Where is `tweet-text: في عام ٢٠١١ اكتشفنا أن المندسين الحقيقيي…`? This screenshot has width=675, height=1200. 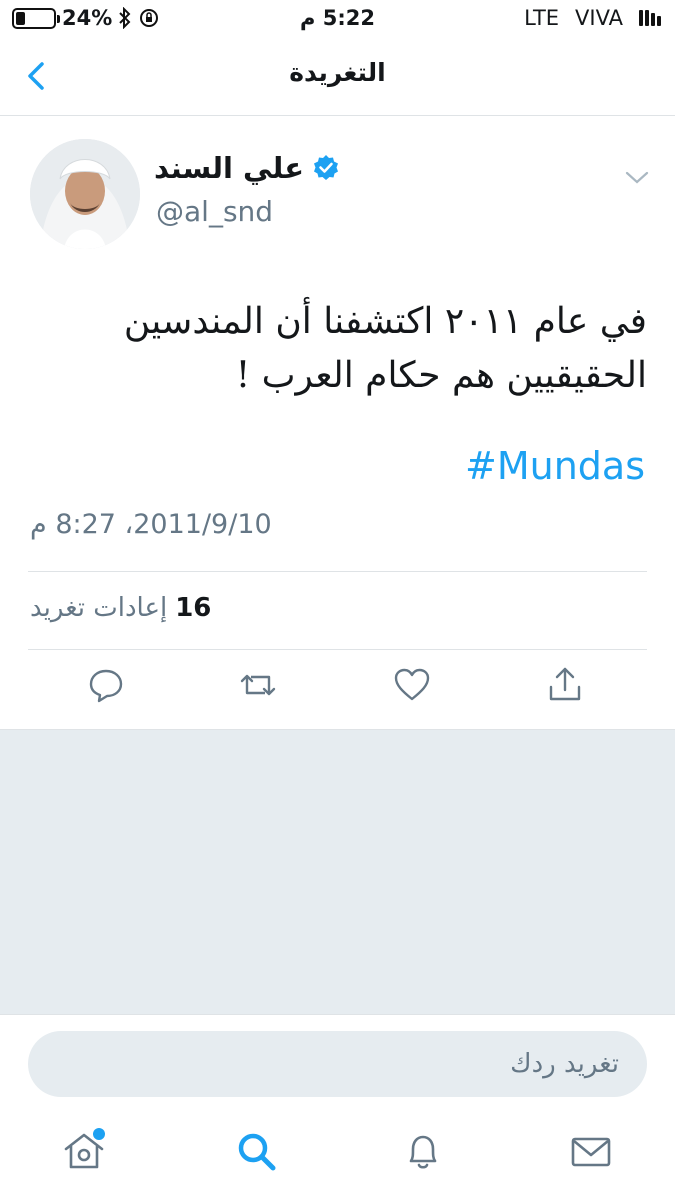
tweet-text: في عام ٢٠١١ اكتشفنا أن المندسين الحقيقيي… is located at coordinates (385, 348).